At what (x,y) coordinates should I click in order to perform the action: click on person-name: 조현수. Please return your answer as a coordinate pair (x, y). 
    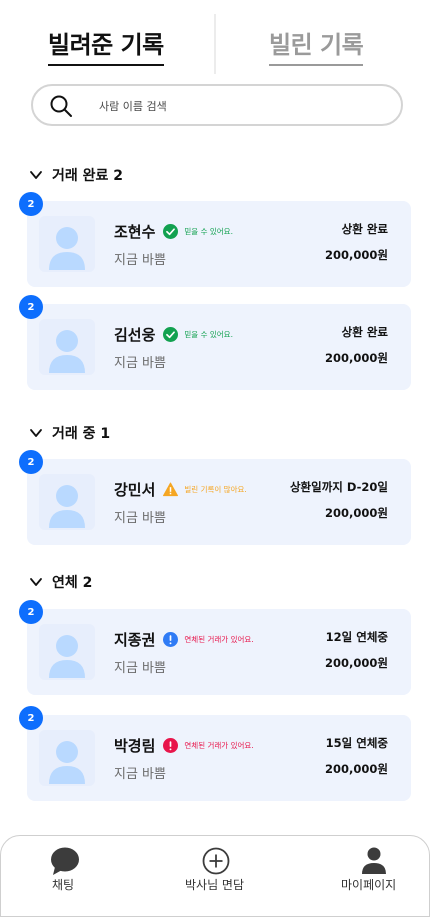
    Looking at the image, I should click on (135, 231).